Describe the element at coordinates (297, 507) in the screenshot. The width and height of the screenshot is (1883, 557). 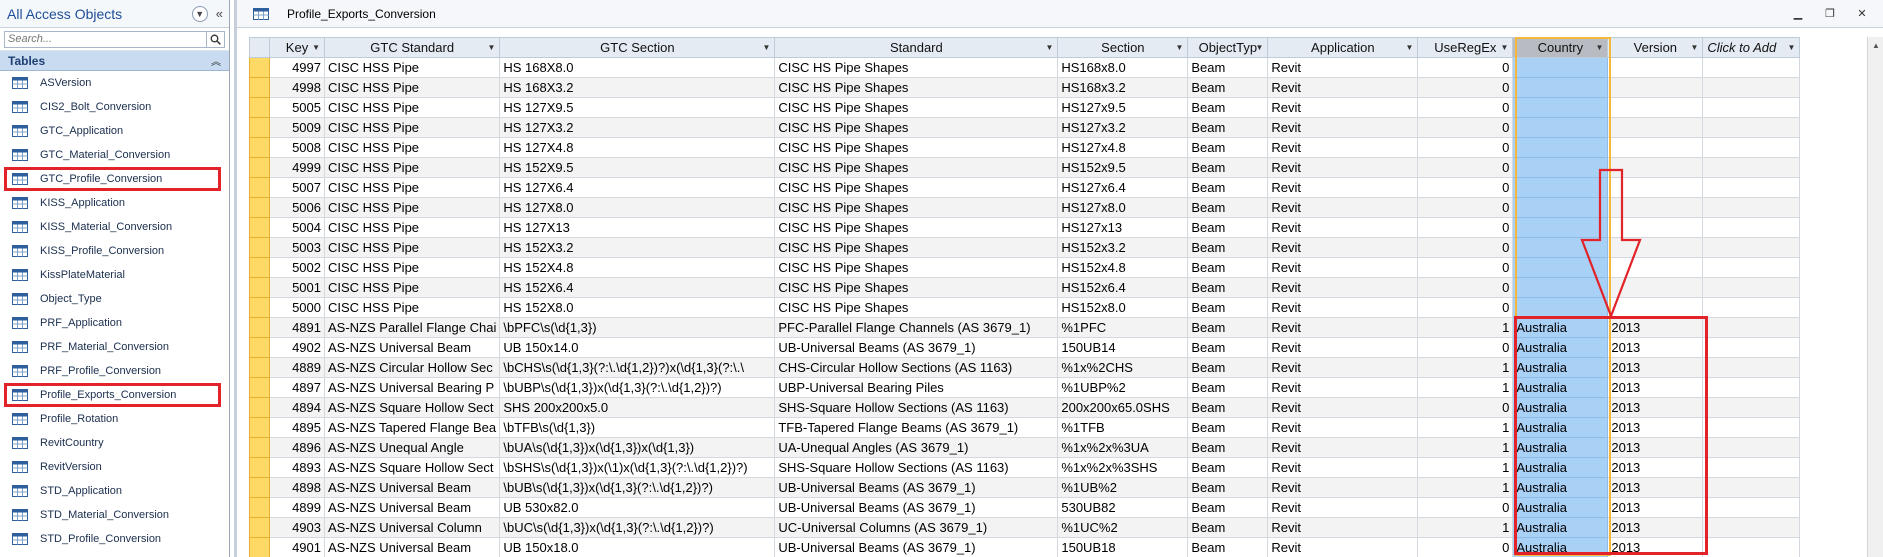
I see `table-cell: 4899` at that location.